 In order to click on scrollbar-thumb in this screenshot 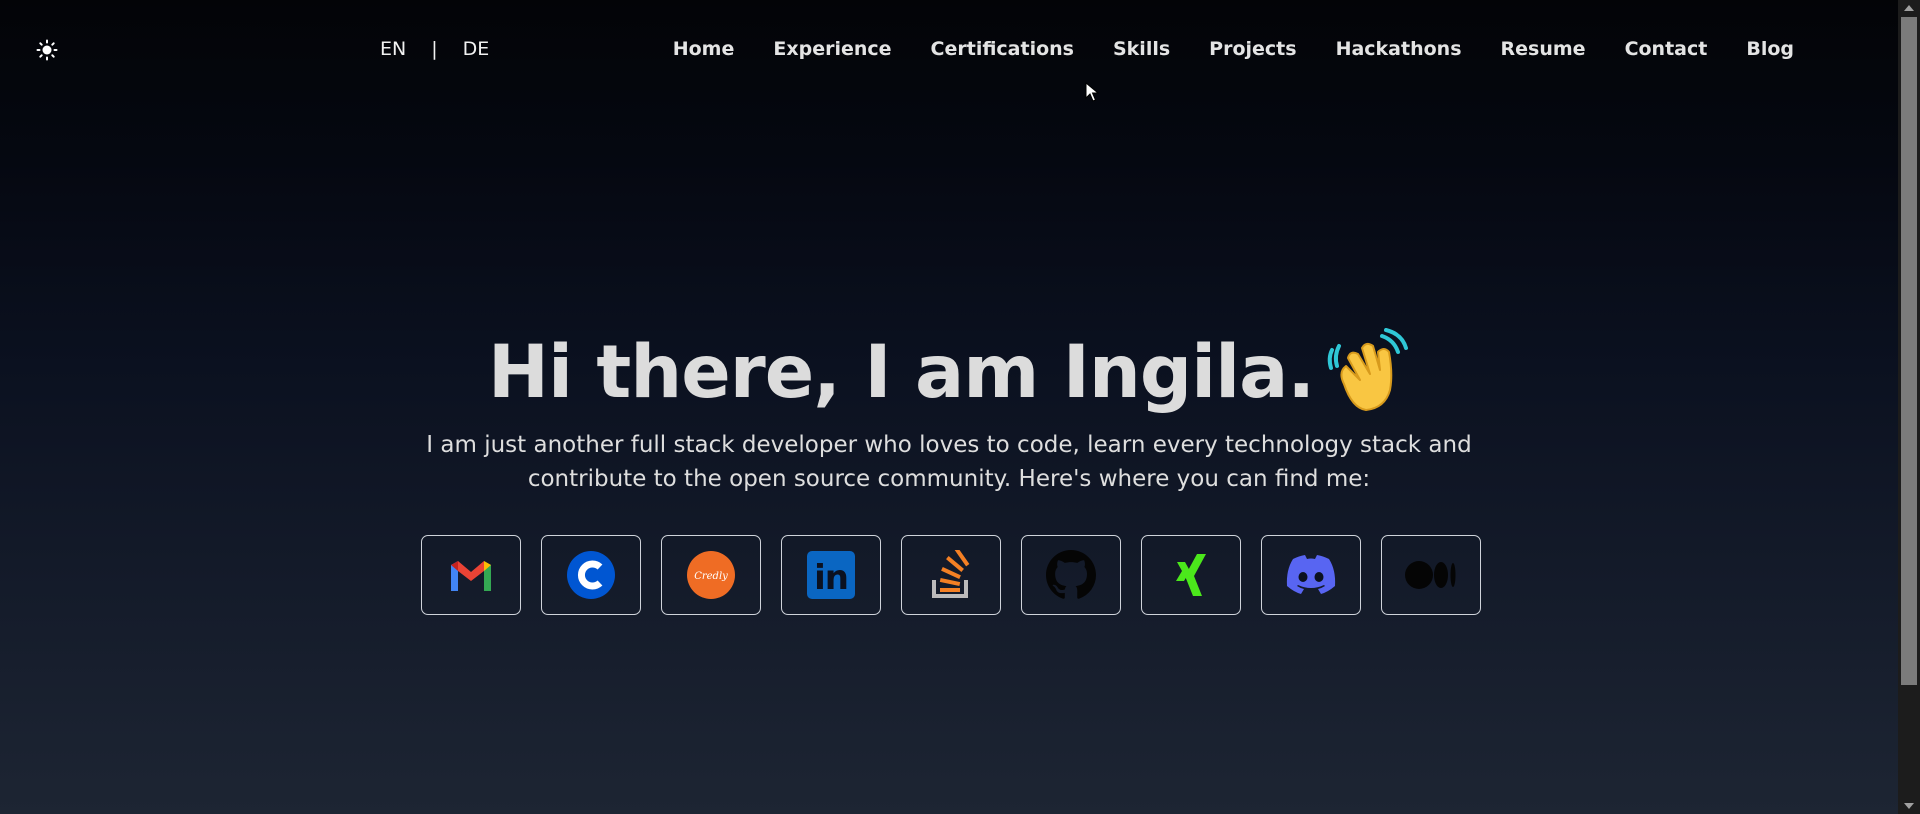, I will do `click(1909, 351)`.